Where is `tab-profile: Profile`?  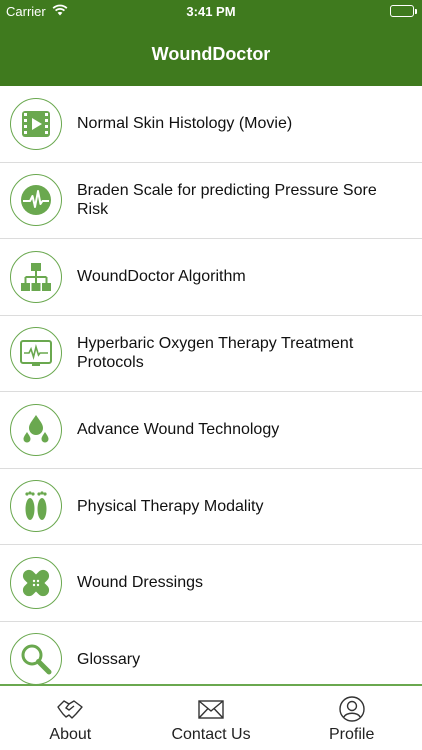 tab-profile: Profile is located at coordinates (351, 718).